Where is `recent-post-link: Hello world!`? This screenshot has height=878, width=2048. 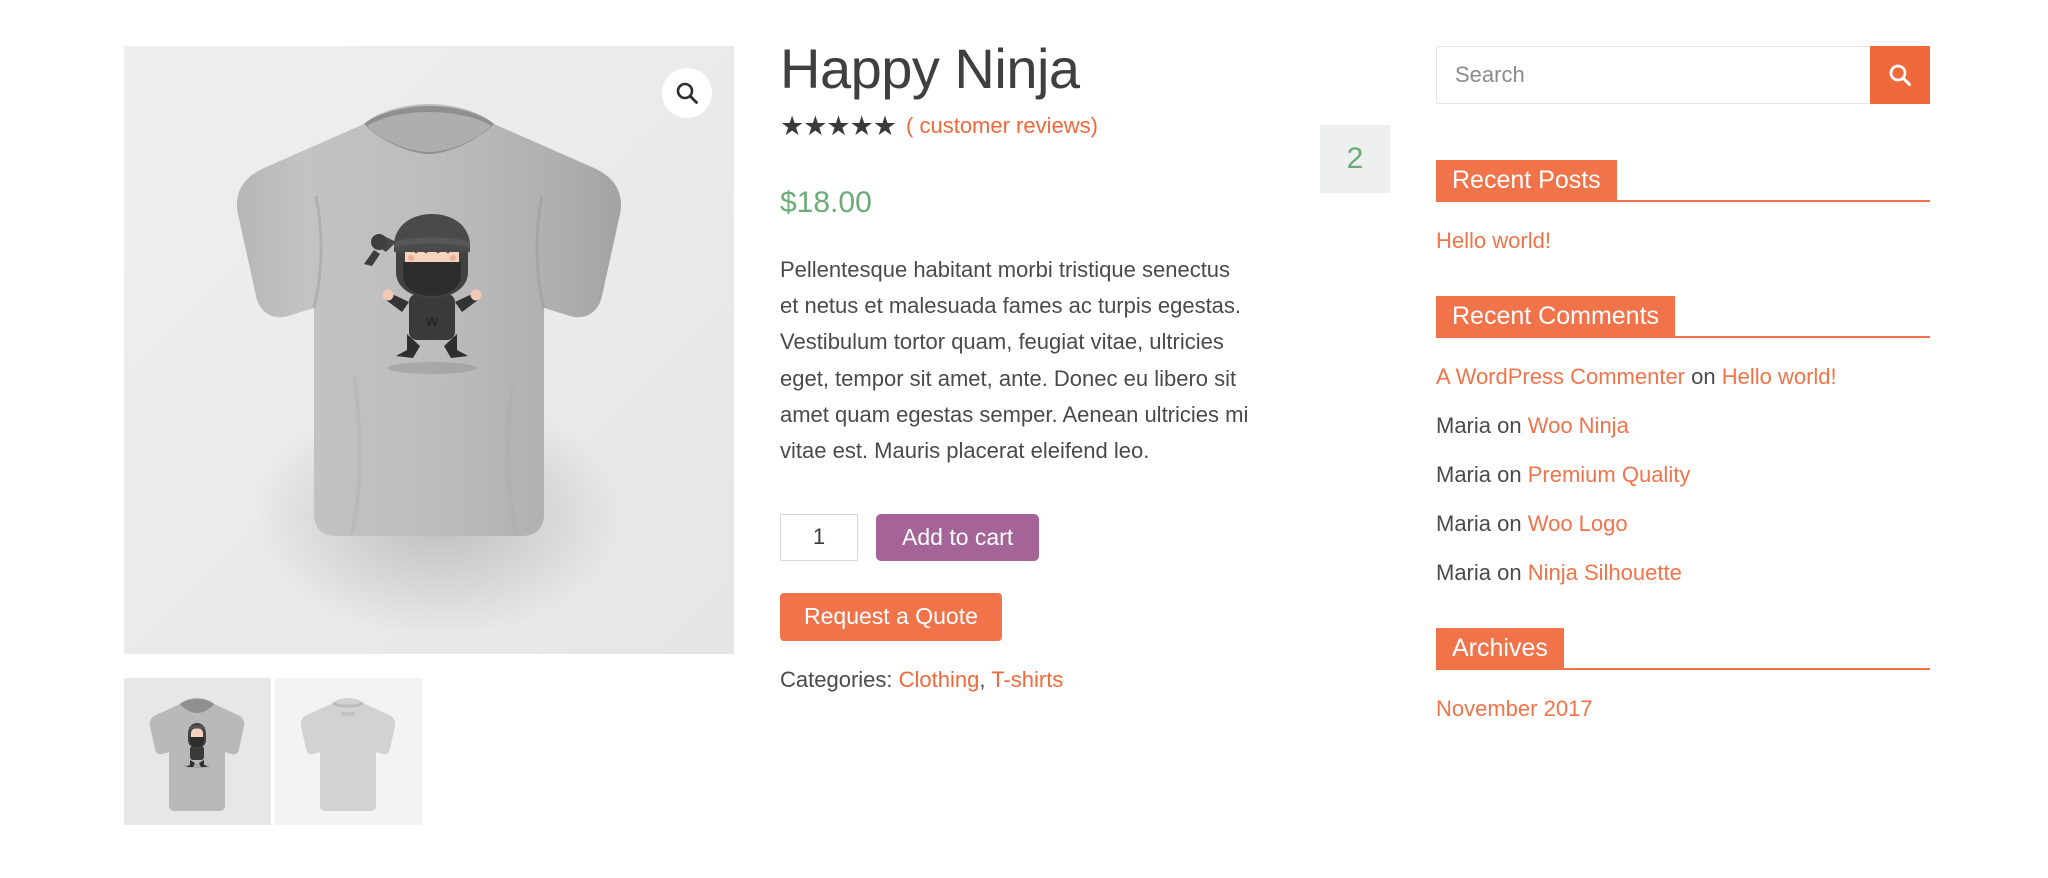 recent-post-link: Hello world! is located at coordinates (1493, 240).